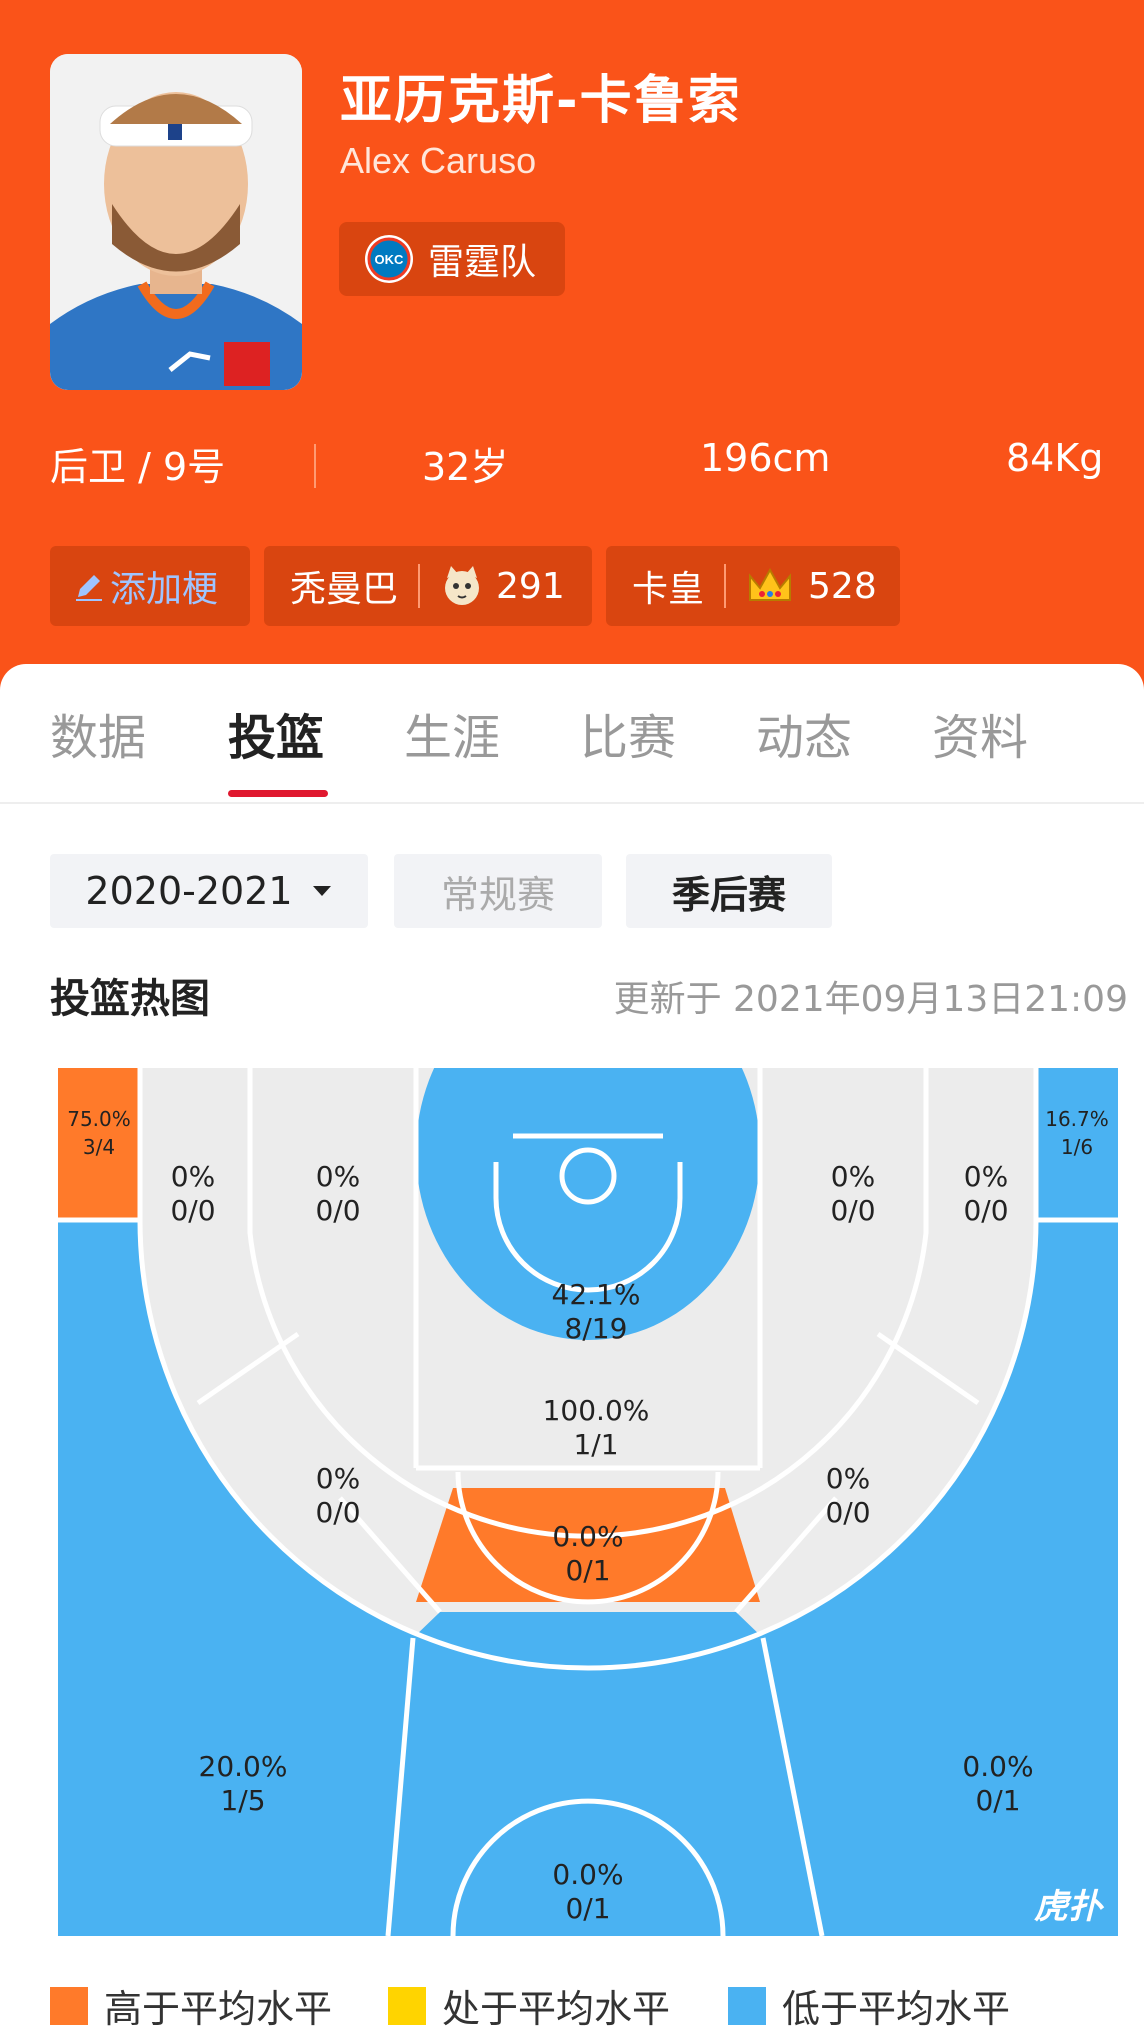 This screenshot has height=2035, width=1144. What do you see at coordinates (89, 588) in the screenshot?
I see `pencil-icon` at bounding box center [89, 588].